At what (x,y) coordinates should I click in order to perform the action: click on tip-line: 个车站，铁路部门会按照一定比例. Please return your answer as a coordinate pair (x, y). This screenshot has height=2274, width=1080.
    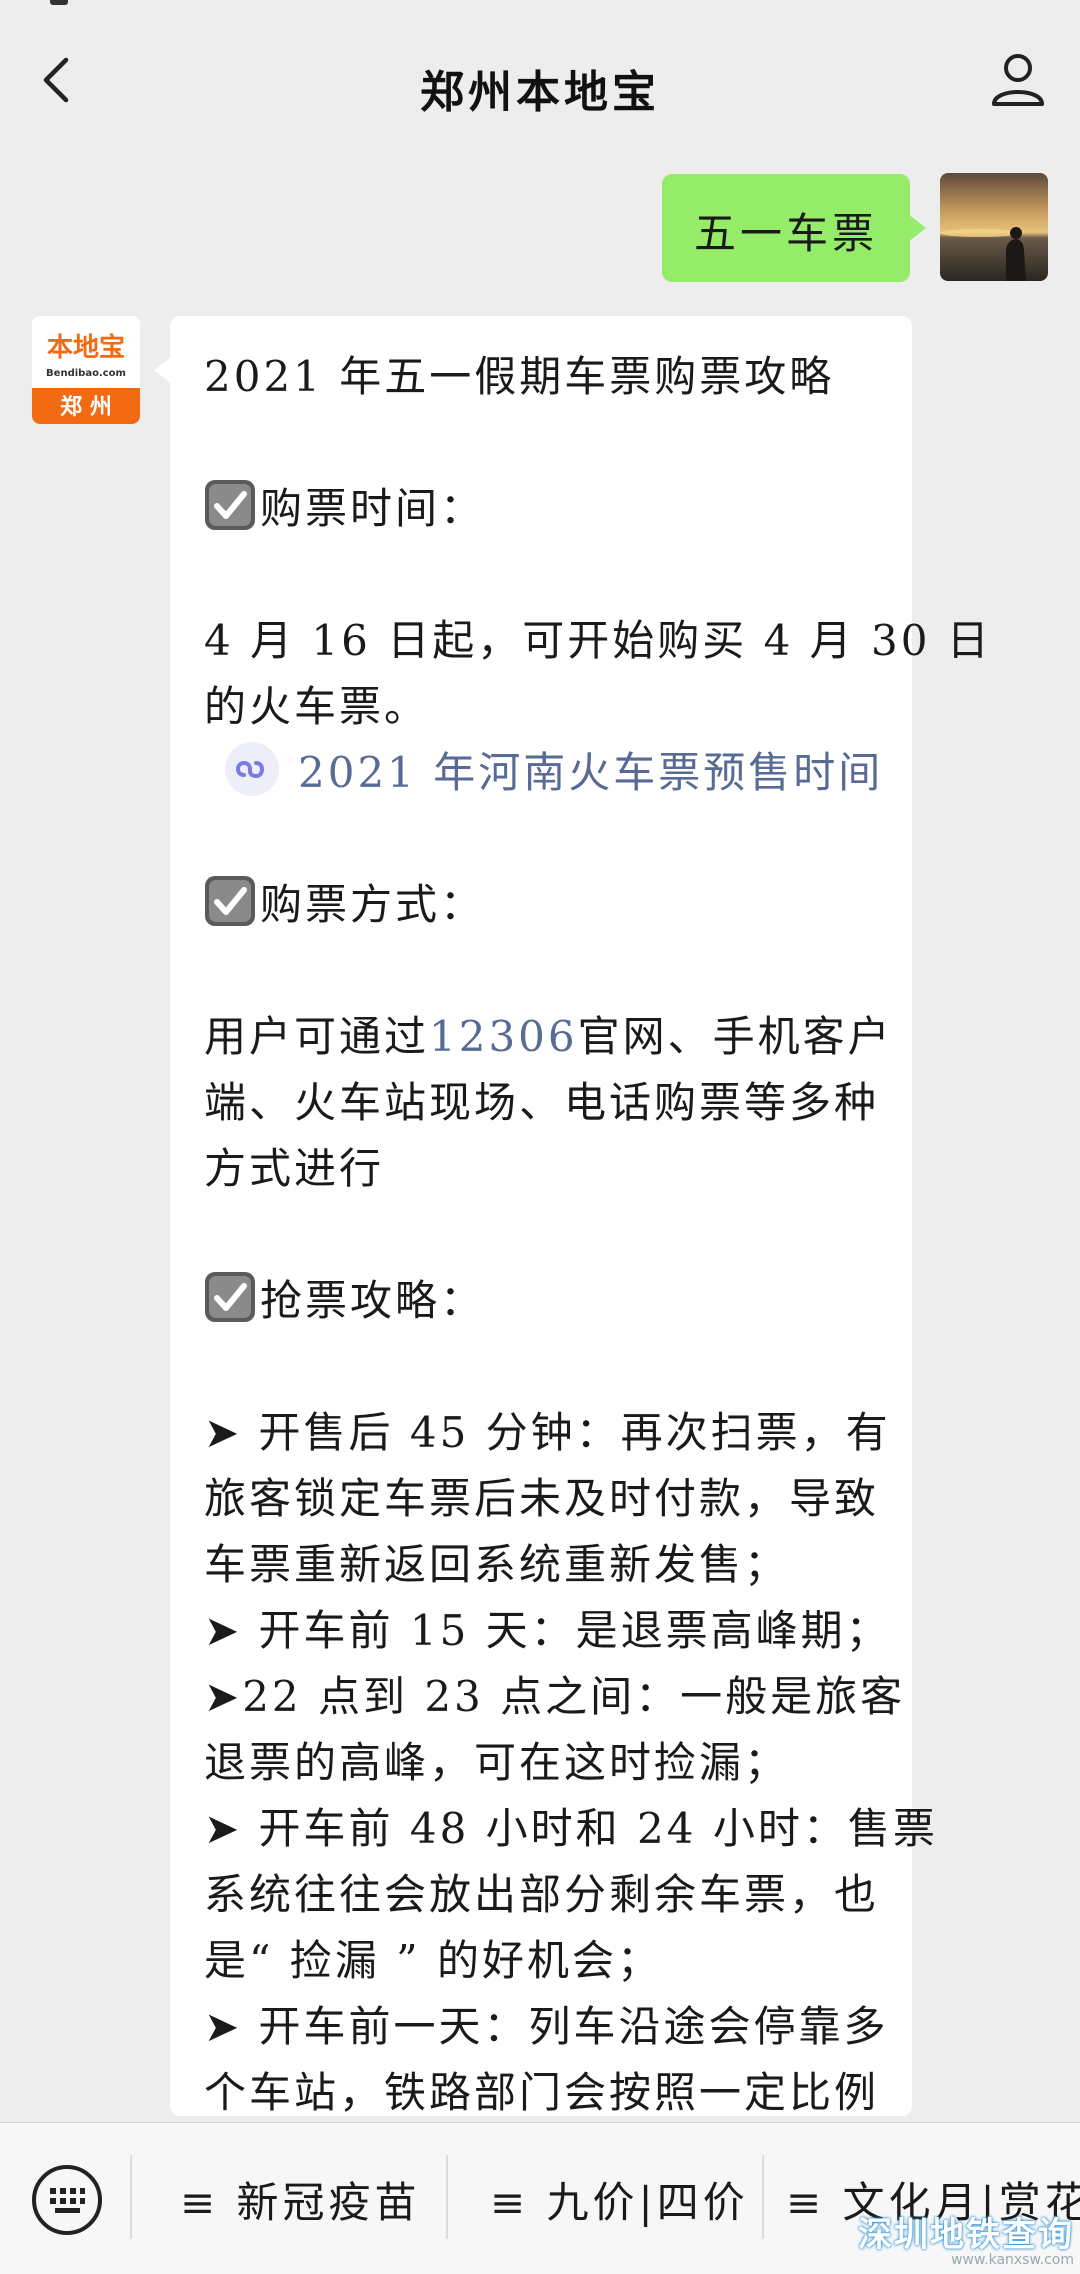
    Looking at the image, I should click on (542, 2092).